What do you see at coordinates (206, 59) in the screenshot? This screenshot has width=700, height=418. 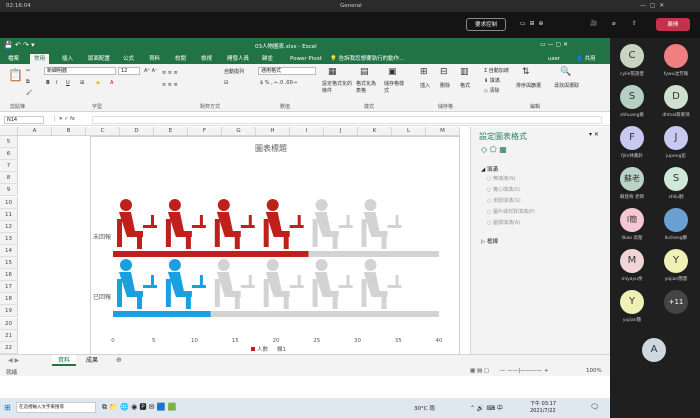 I see `tab-view: 檢視` at bounding box center [206, 59].